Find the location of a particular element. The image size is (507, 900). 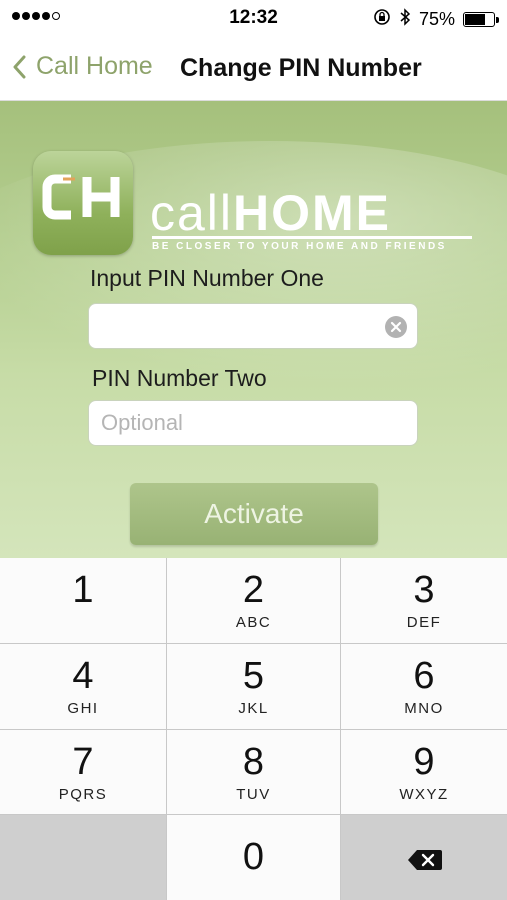

wordmark-home: HOME is located at coordinates (312, 213).